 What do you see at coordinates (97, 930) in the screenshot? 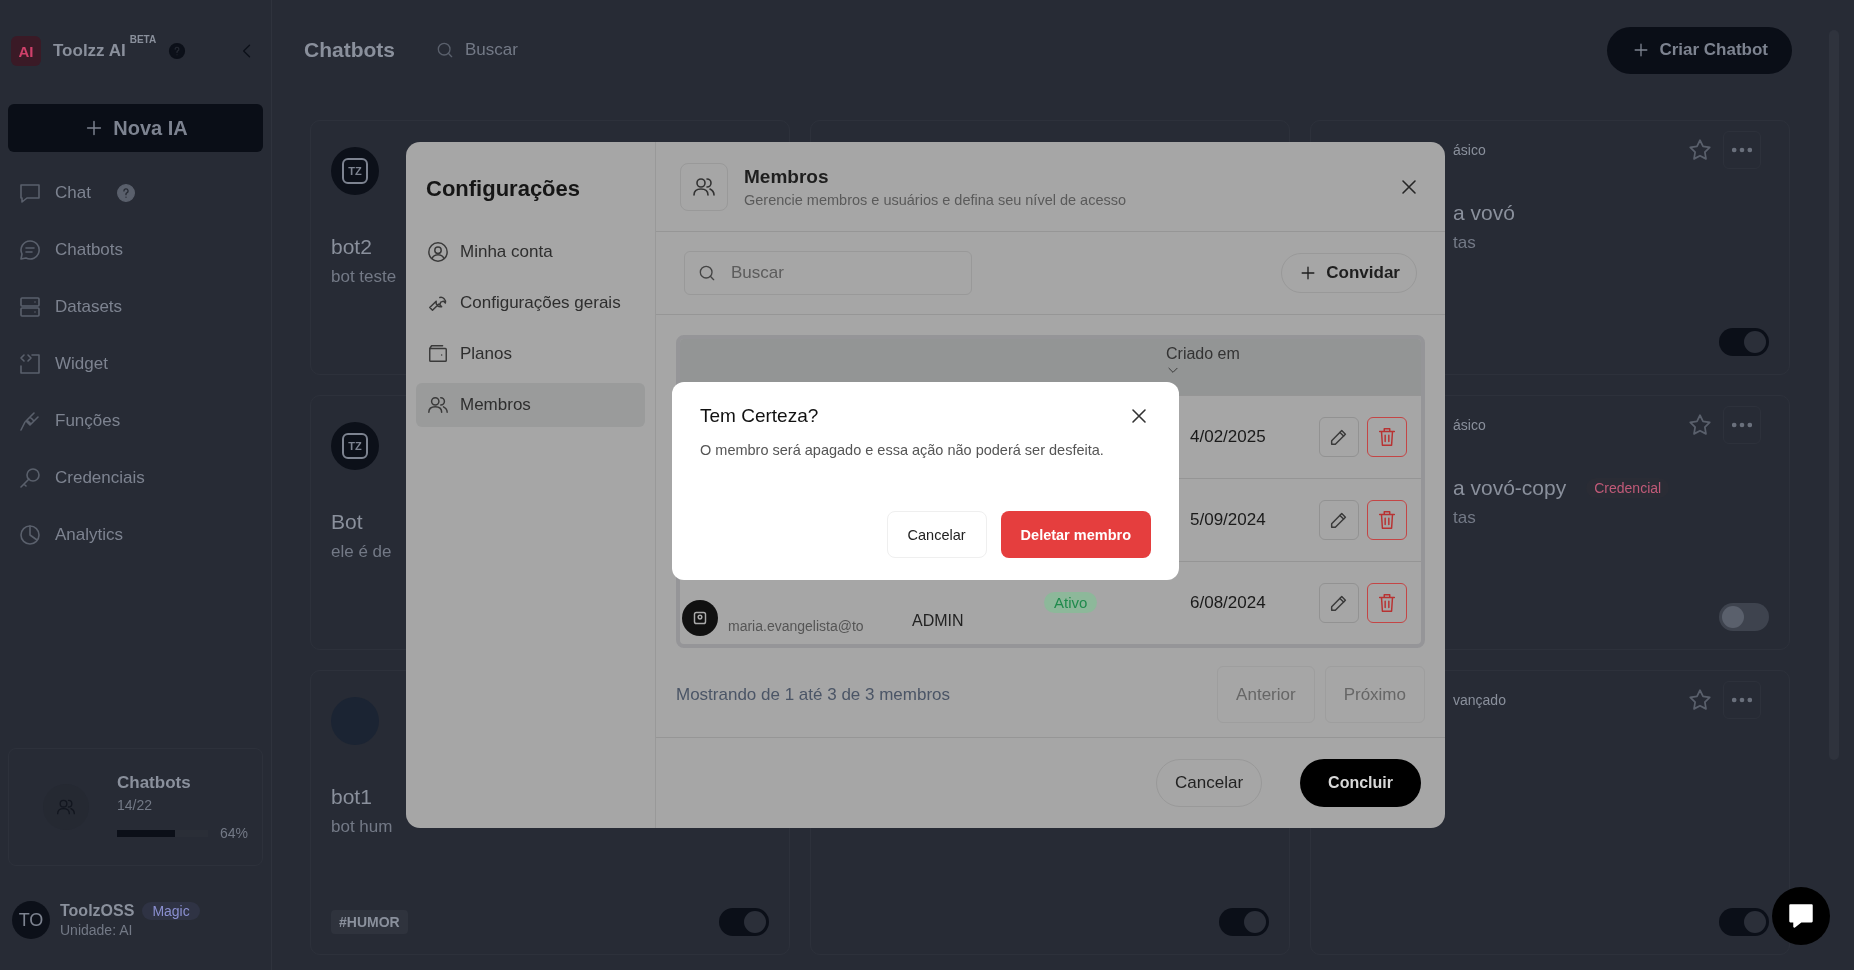
I see `user-unit: Unidade: AI` at bounding box center [97, 930].